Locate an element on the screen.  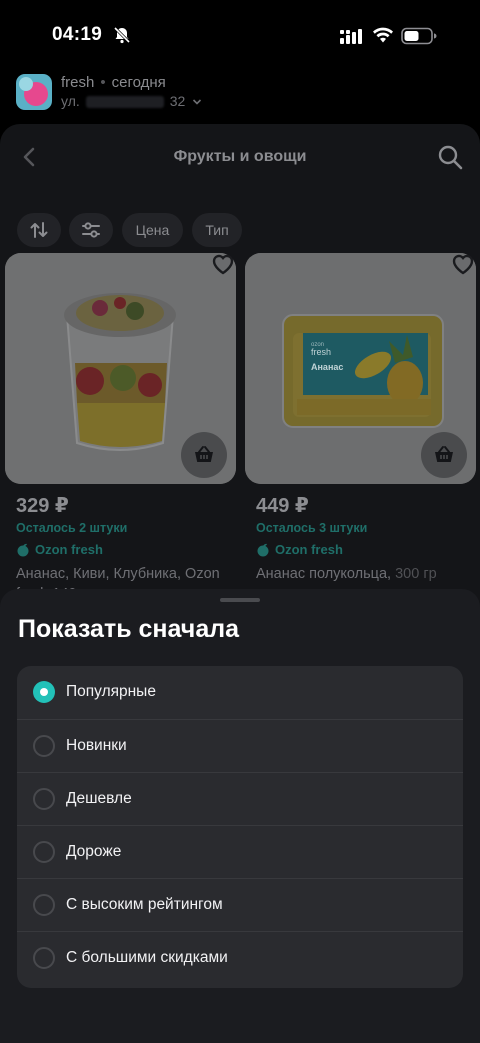
type-filter-chip: Тип is located at coordinates (217, 230).